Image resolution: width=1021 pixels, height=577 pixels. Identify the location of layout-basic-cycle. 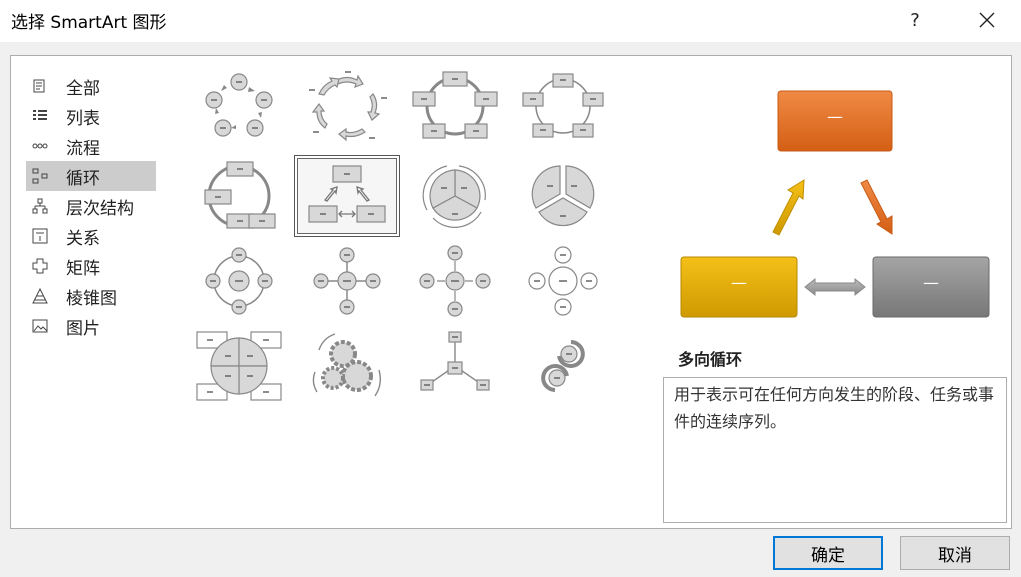
(239, 106).